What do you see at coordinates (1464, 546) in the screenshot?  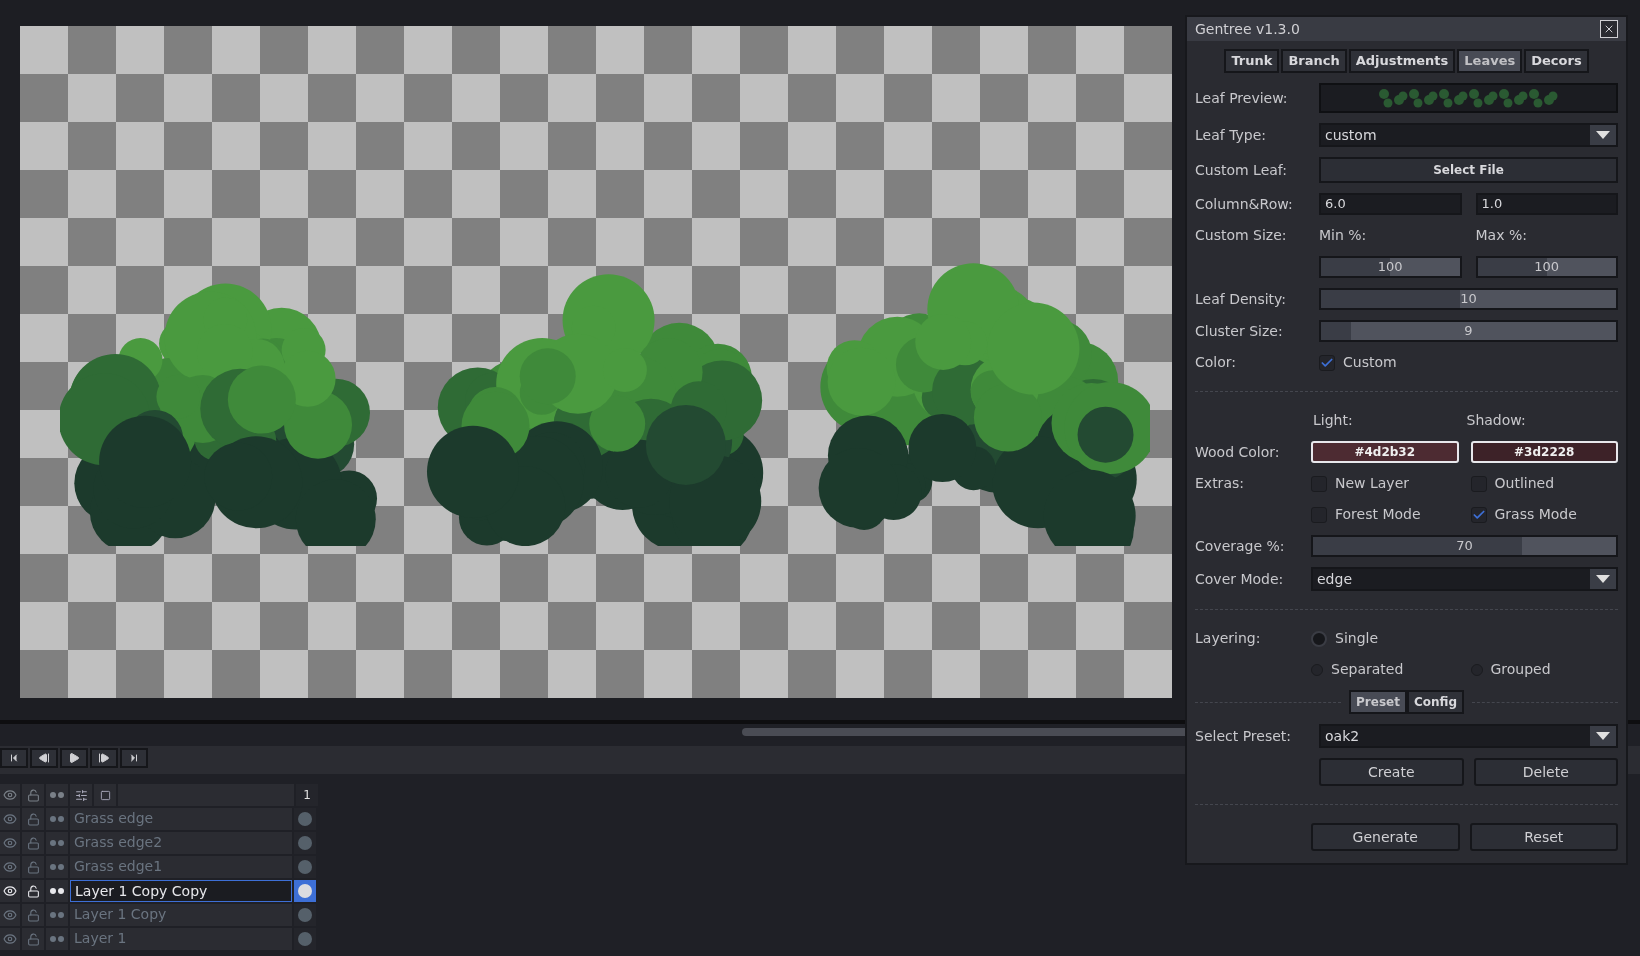 I see `slider: 70` at bounding box center [1464, 546].